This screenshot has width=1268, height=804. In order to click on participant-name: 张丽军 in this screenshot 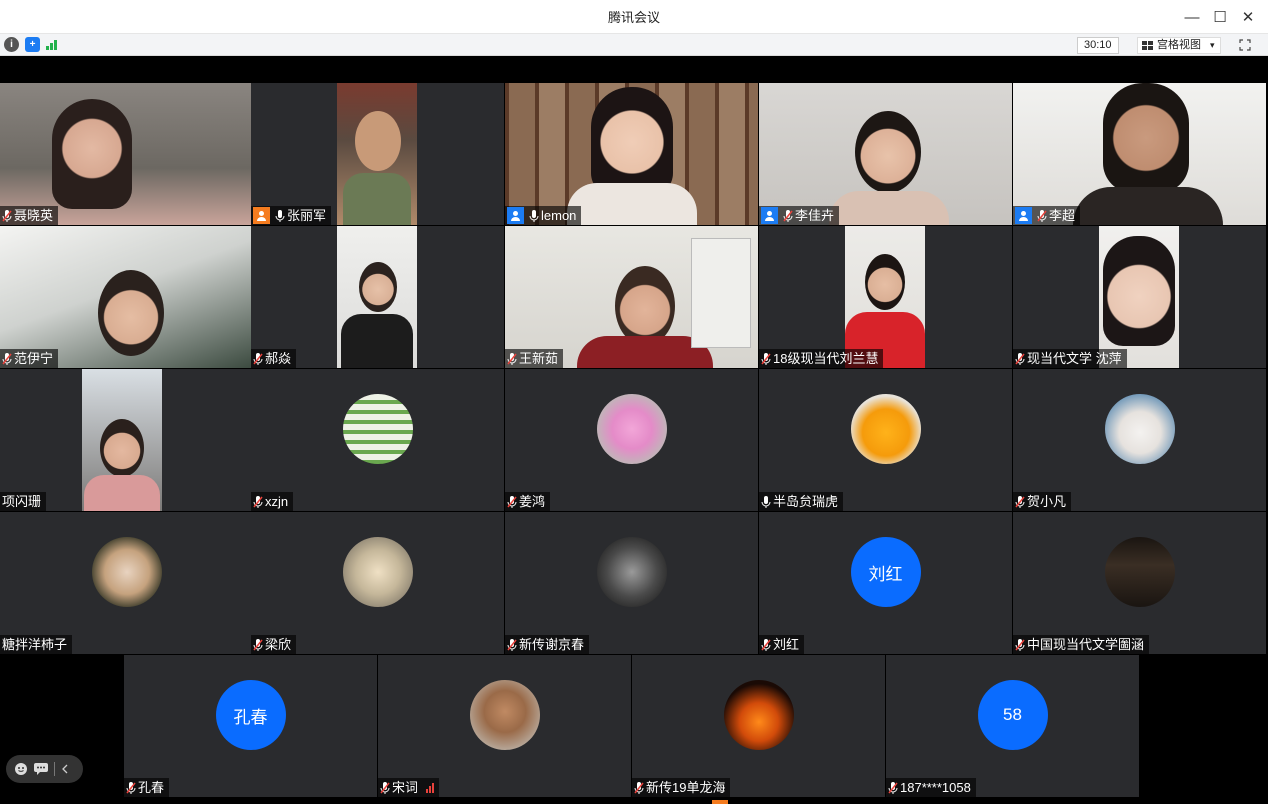, I will do `click(307, 215)`.